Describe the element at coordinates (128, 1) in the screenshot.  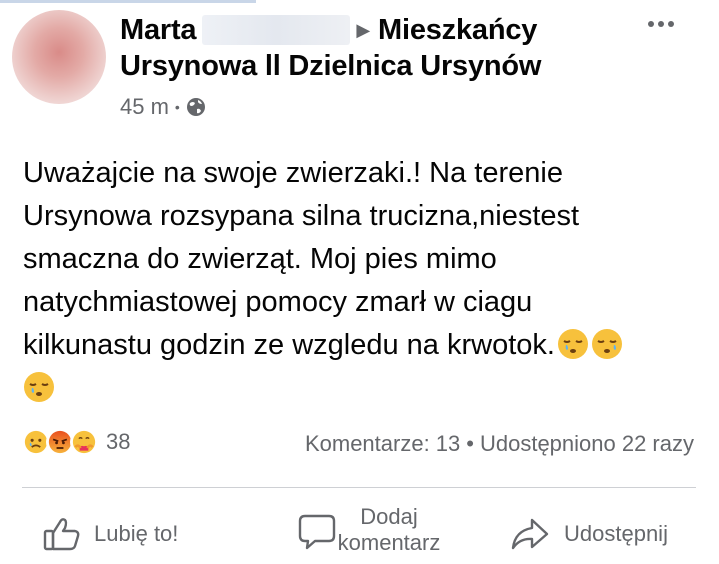
I see `top-edge-rule` at that location.